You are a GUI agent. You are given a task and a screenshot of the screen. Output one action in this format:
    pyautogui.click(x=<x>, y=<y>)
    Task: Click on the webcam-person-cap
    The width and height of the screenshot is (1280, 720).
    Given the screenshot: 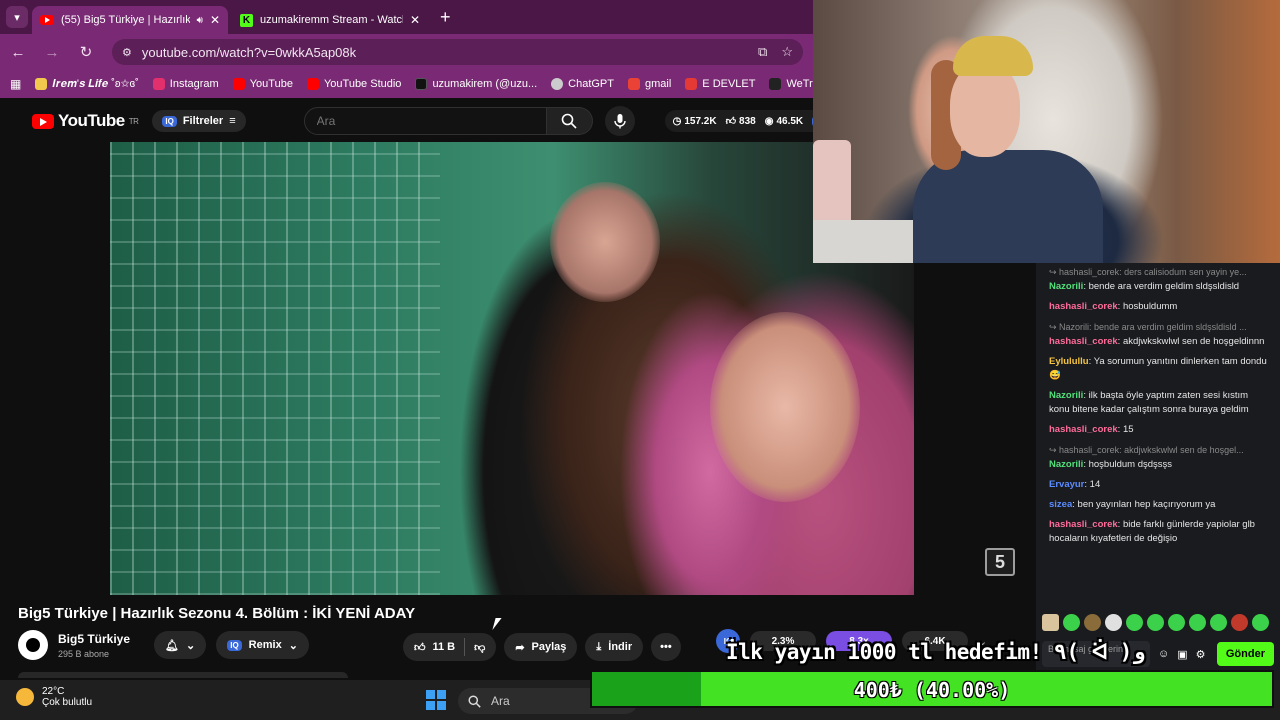 What is the action you would take?
    pyautogui.click(x=993, y=56)
    